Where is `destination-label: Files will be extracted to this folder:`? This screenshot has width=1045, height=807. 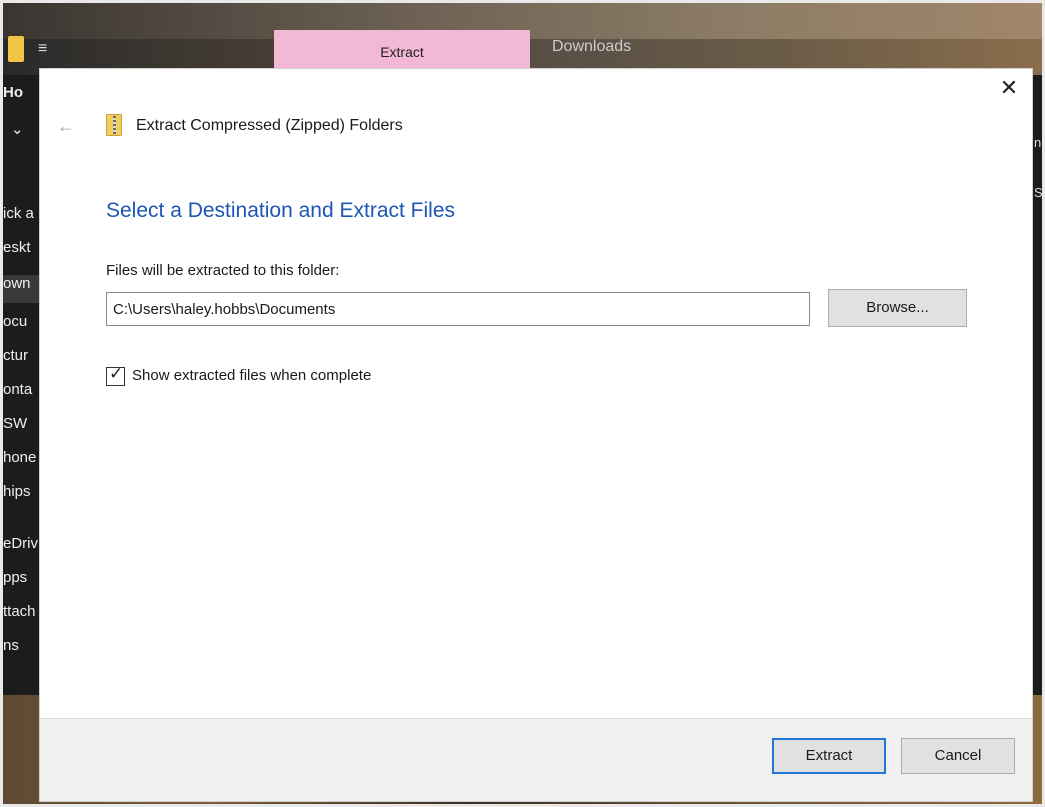 destination-label: Files will be extracted to this folder: is located at coordinates (223, 270).